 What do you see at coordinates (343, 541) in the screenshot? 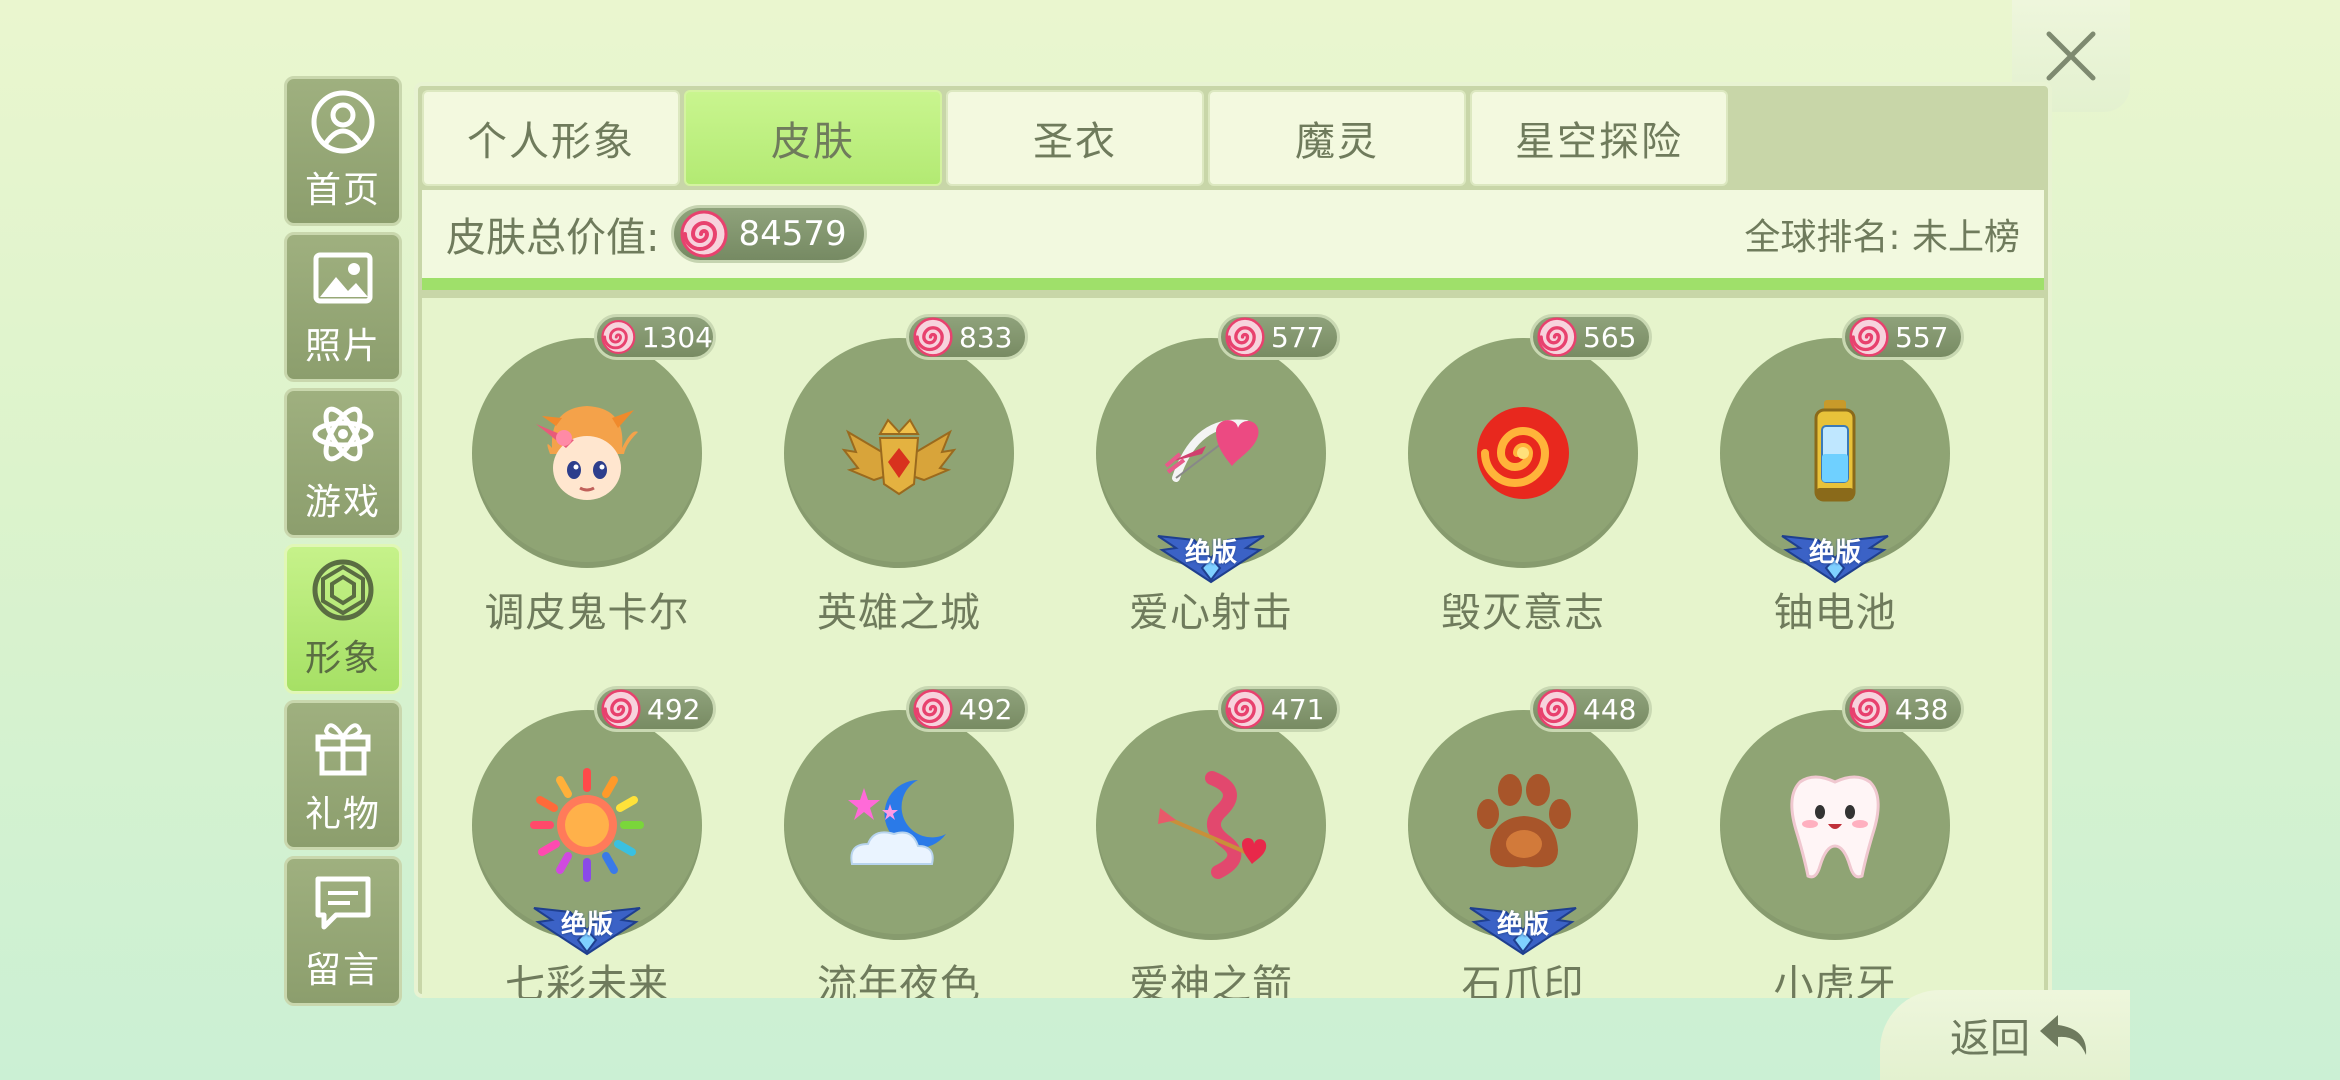
I see `sidebar: 首页 照片 游戏 形象 礼物 留言` at bounding box center [343, 541].